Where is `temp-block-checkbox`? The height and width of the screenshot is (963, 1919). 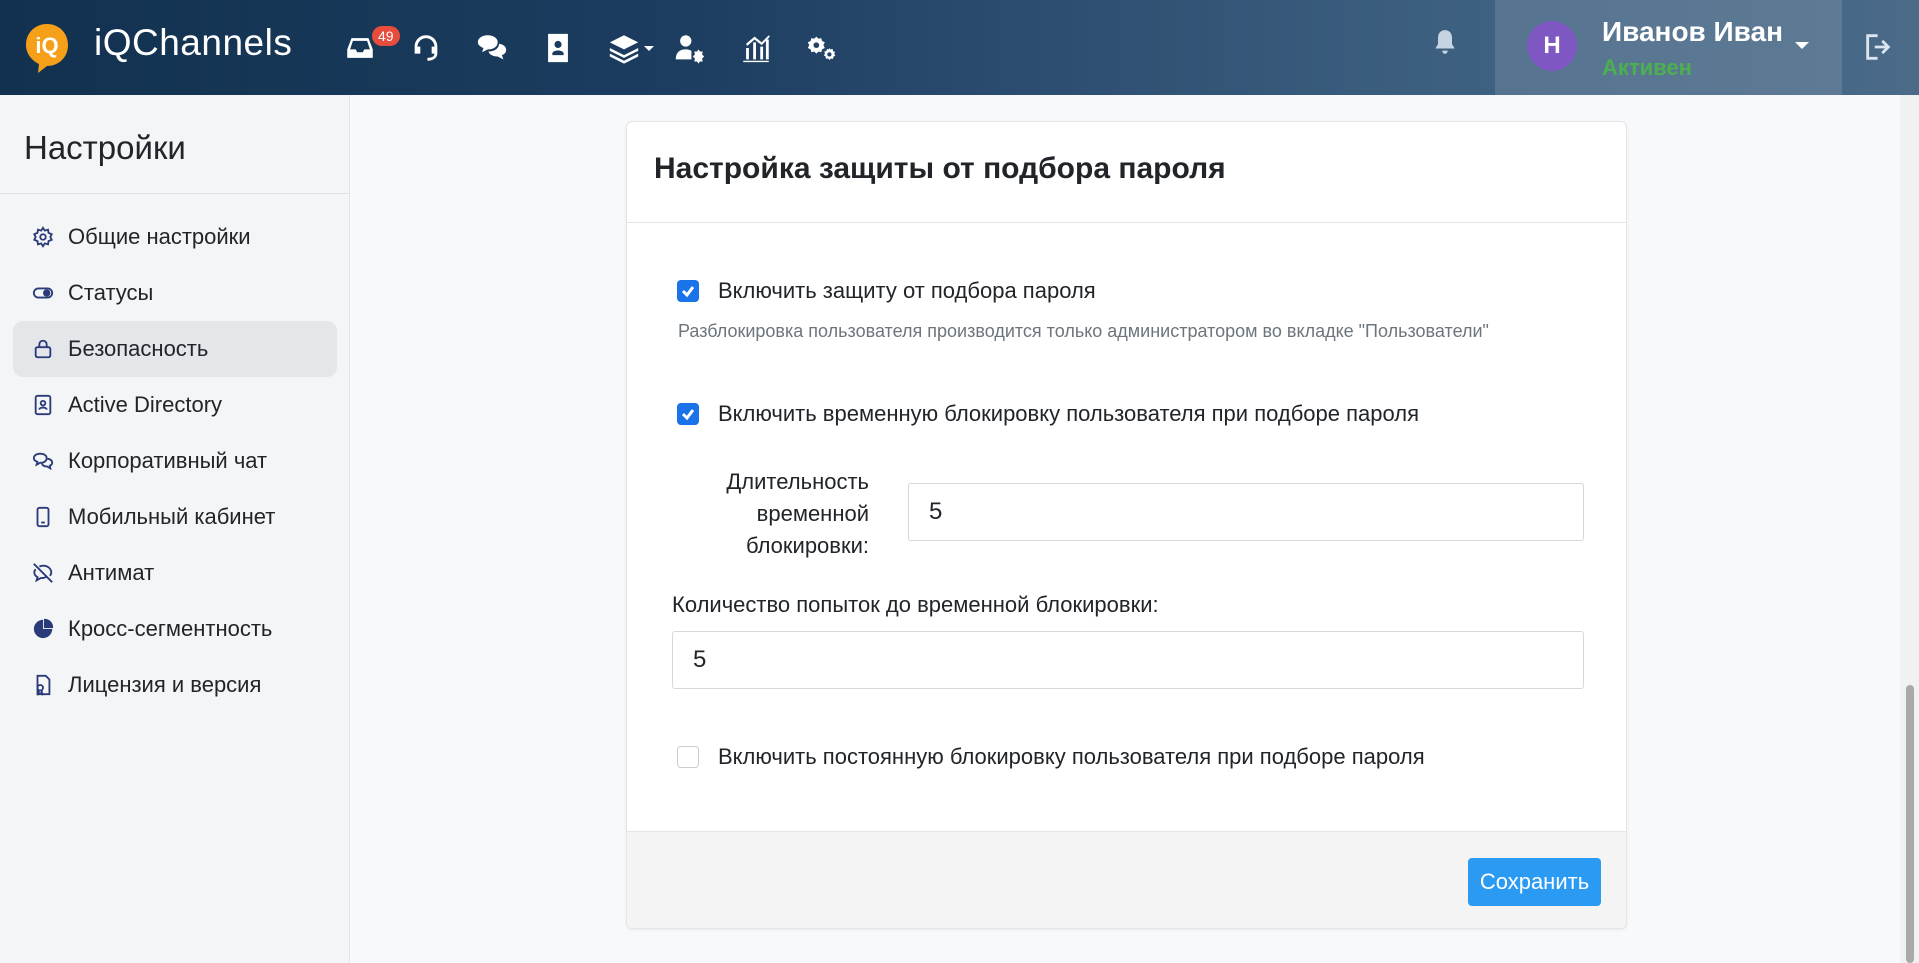 temp-block-checkbox is located at coordinates (688, 414).